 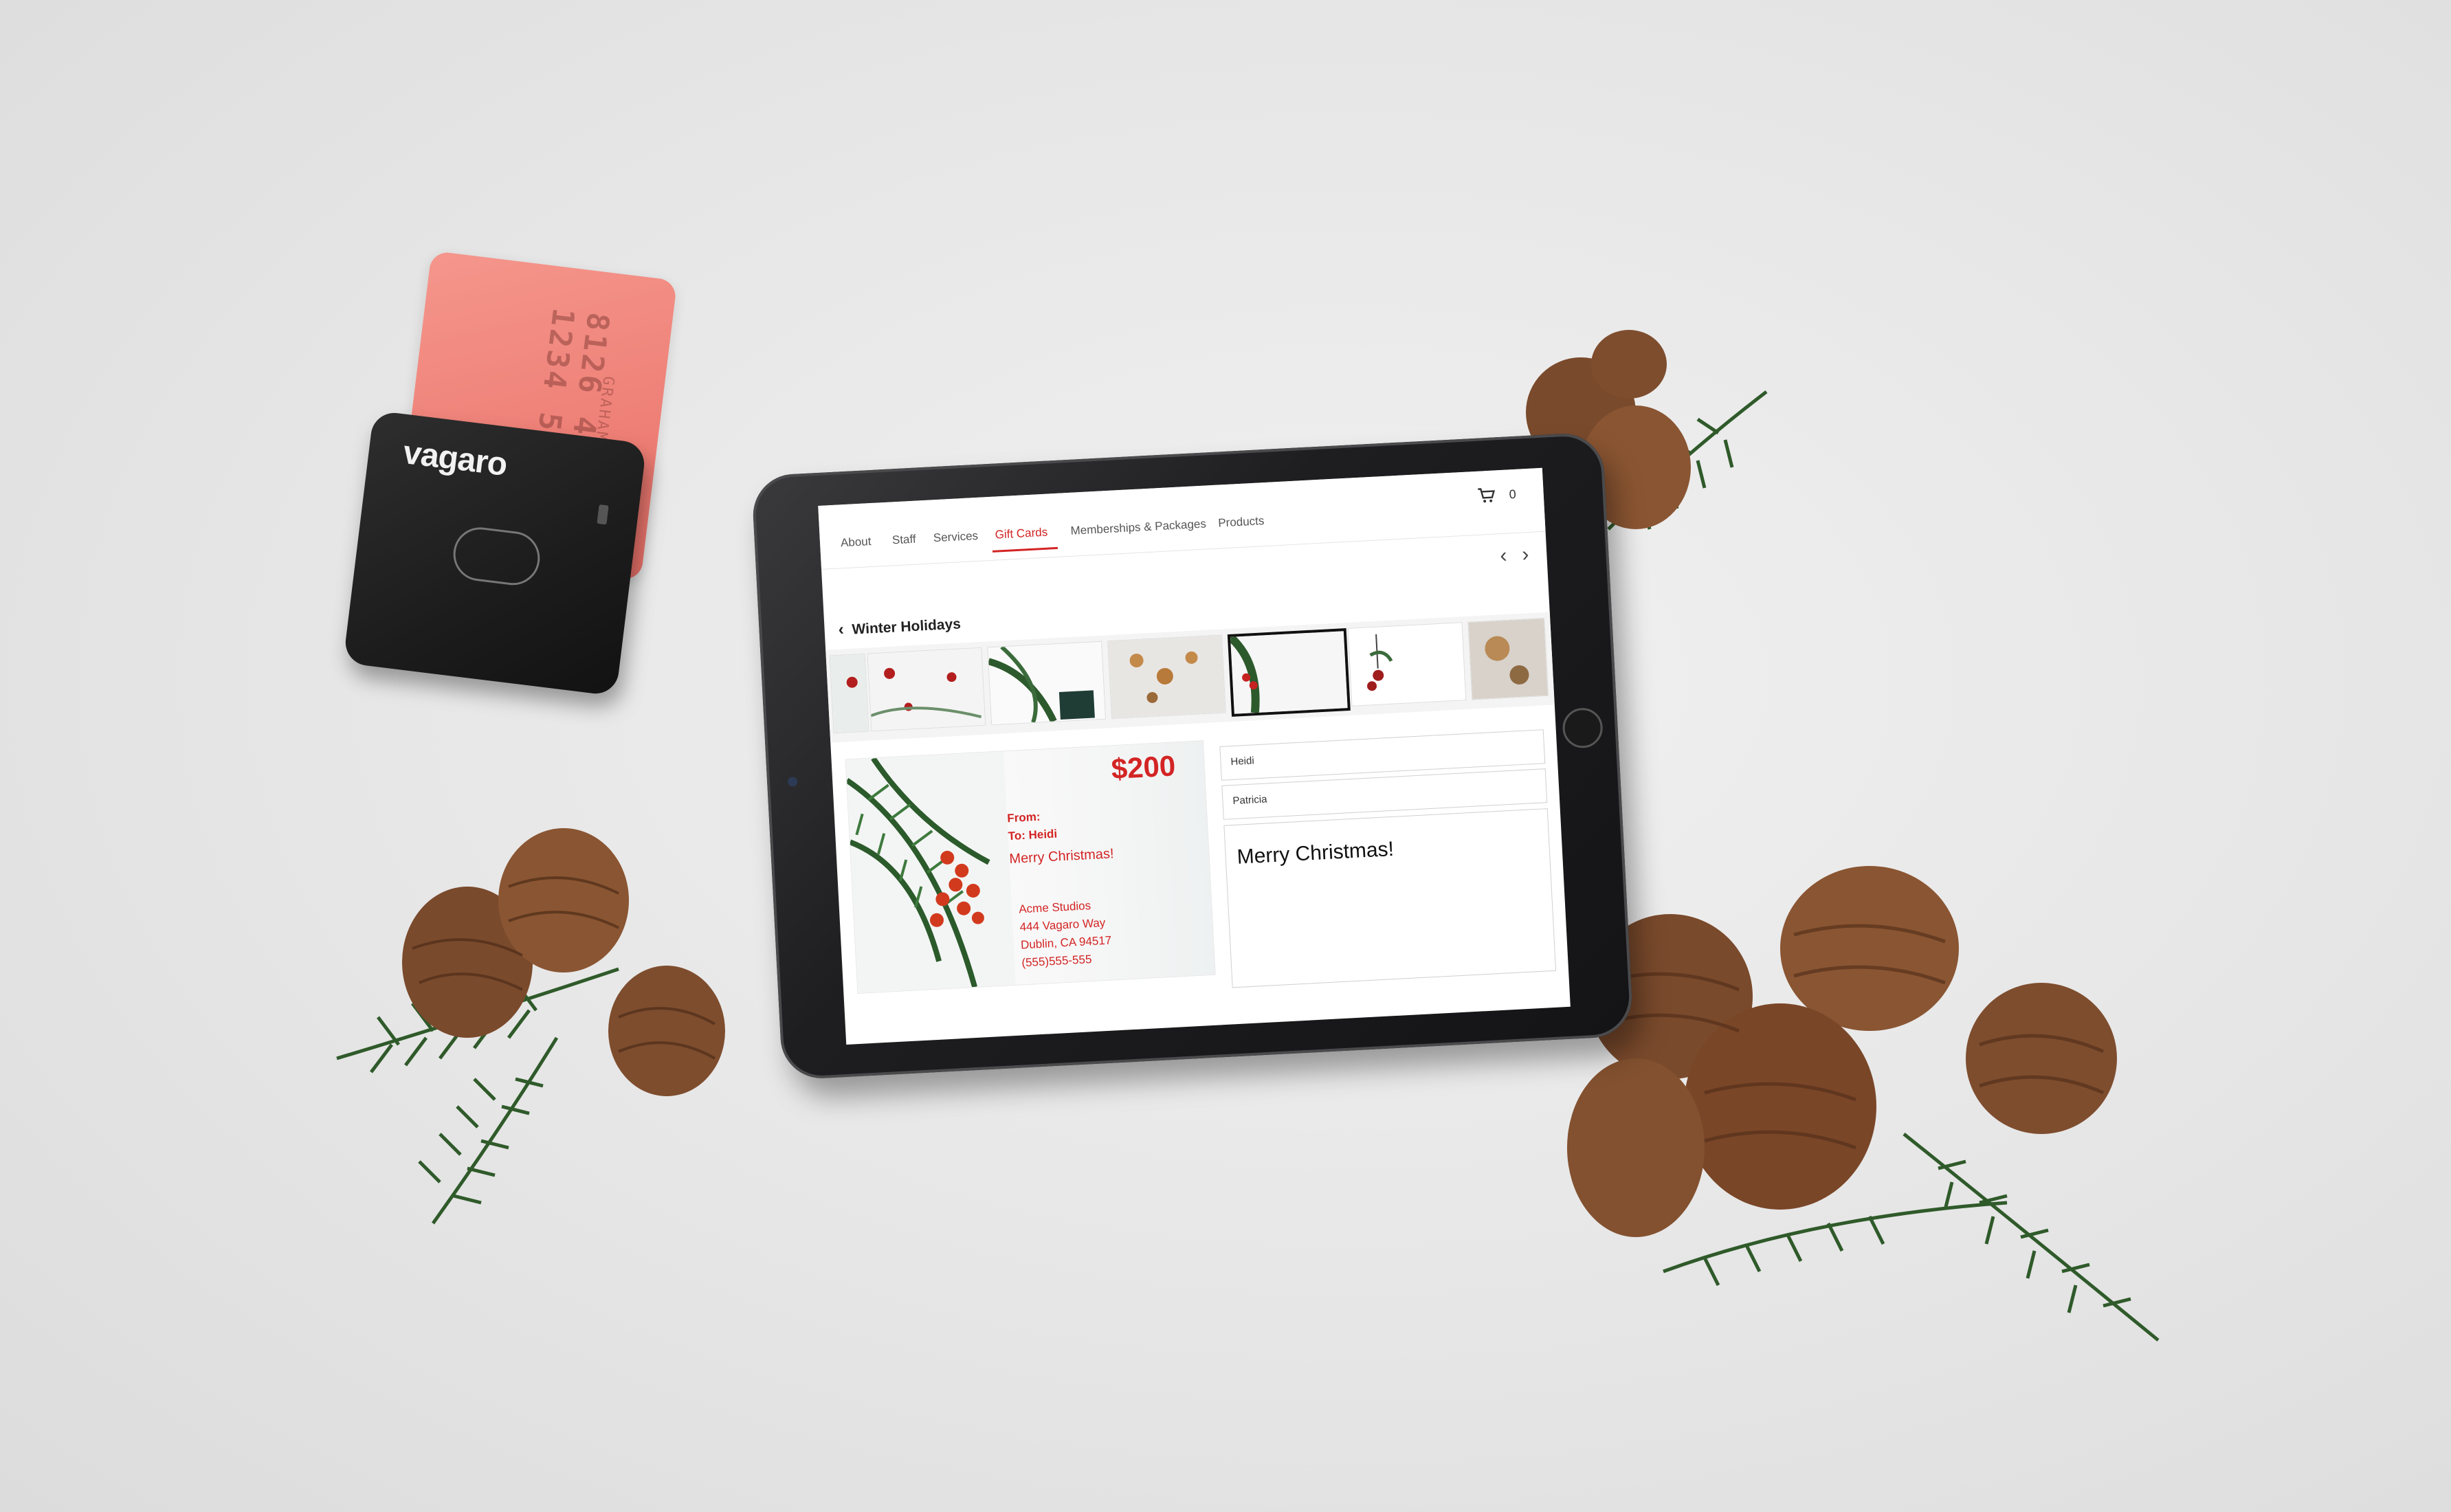 What do you see at coordinates (496, 556) in the screenshot?
I see `contactless-icon` at bounding box center [496, 556].